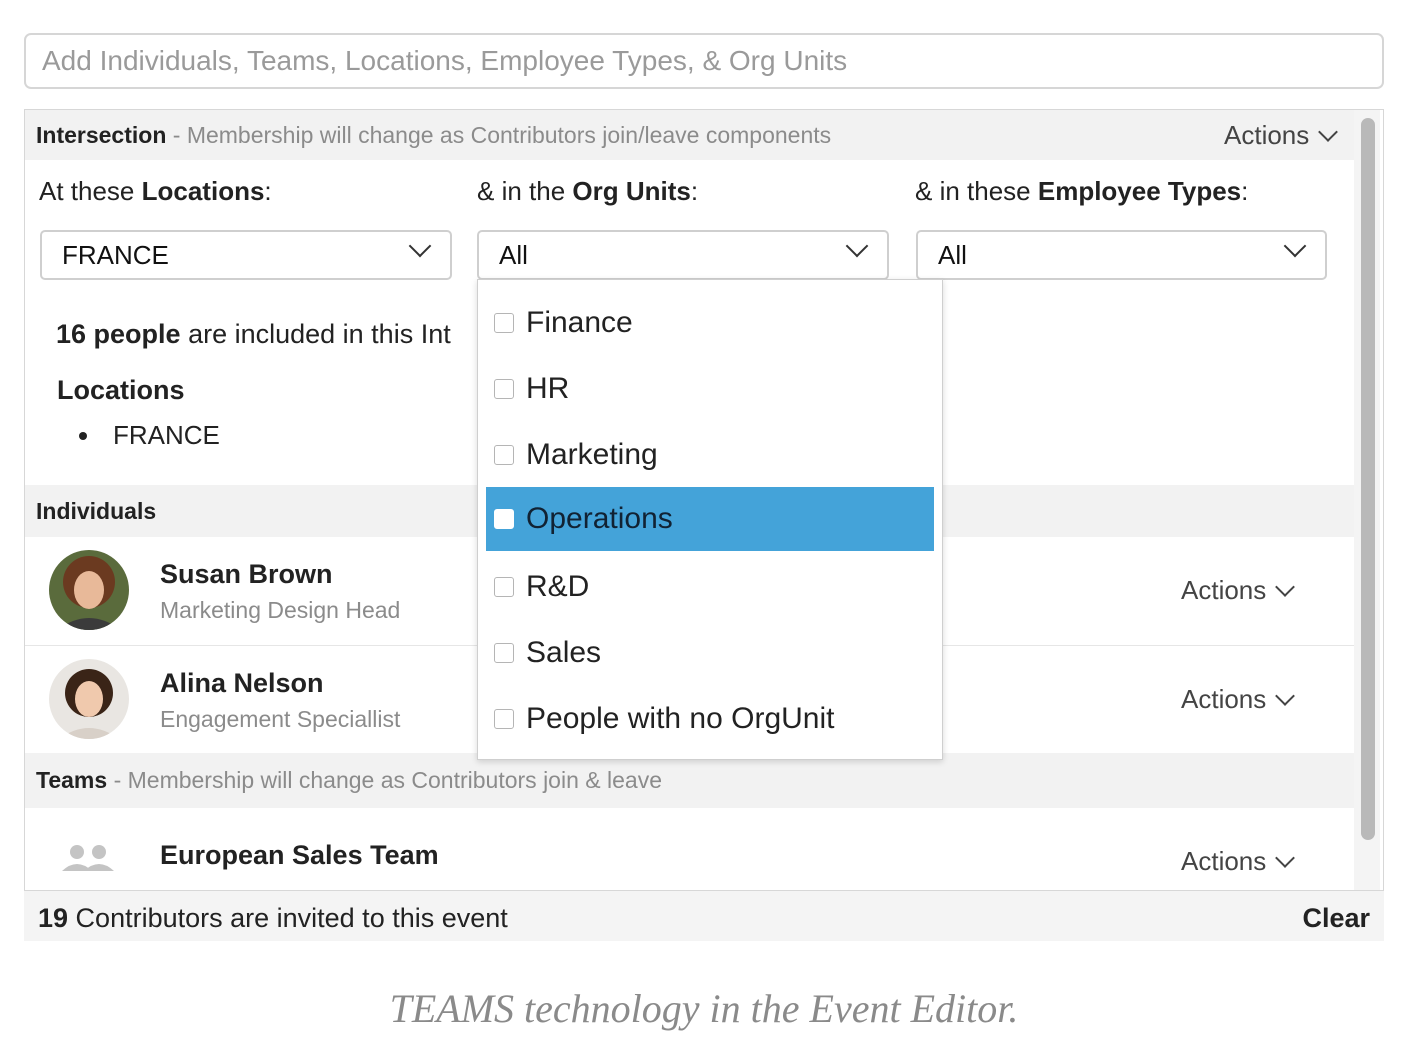 The height and width of the screenshot is (1061, 1408). Describe the element at coordinates (1121, 255) in the screenshot. I see `employee-types-select: All` at that location.